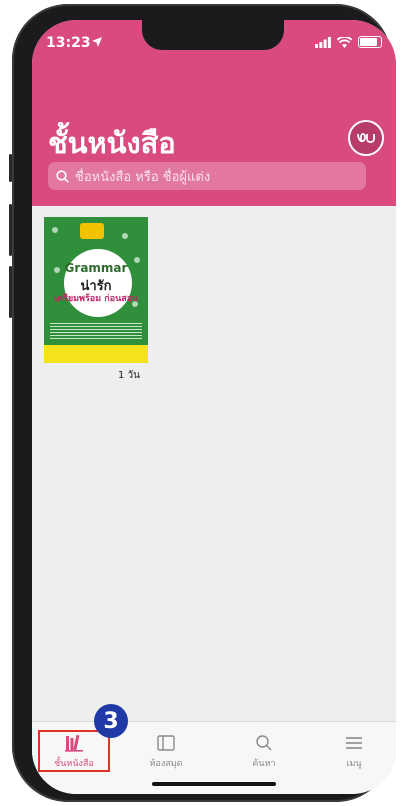 This screenshot has height=806, width=404. Describe the element at coordinates (264, 755) in the screenshot. I see `tab-search: ค้นหา` at that location.